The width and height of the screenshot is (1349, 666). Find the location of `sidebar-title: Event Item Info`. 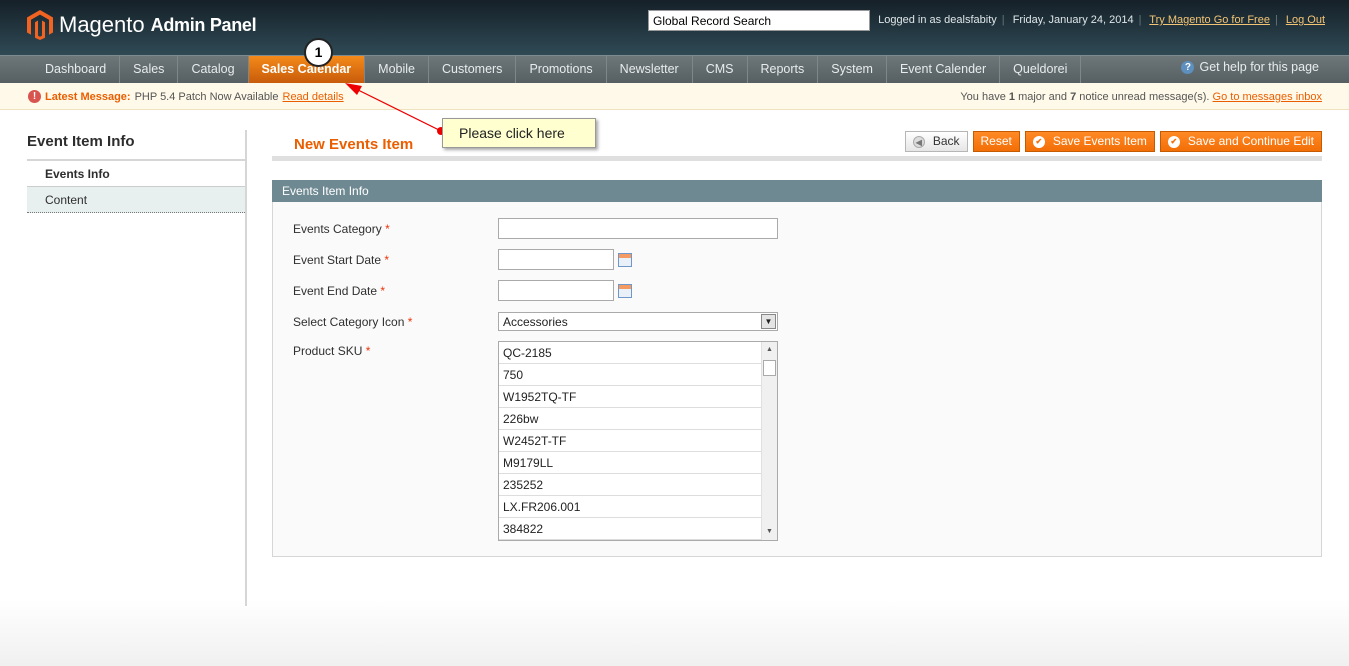

sidebar-title: Event Item Info is located at coordinates (136, 145).